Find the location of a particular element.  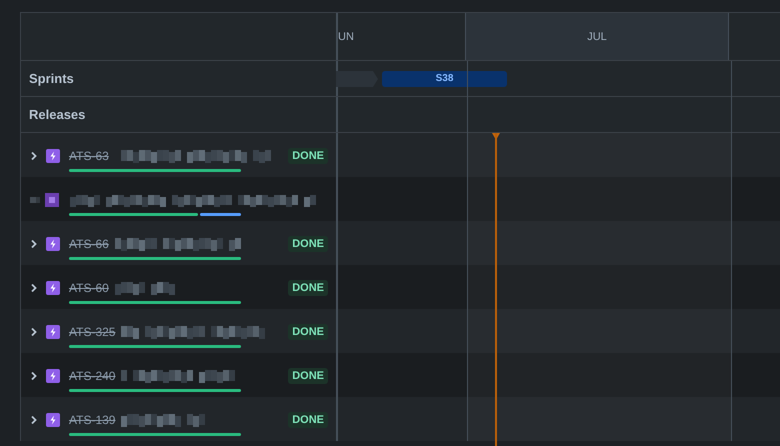

sprints-label: Sprints is located at coordinates (51, 78).